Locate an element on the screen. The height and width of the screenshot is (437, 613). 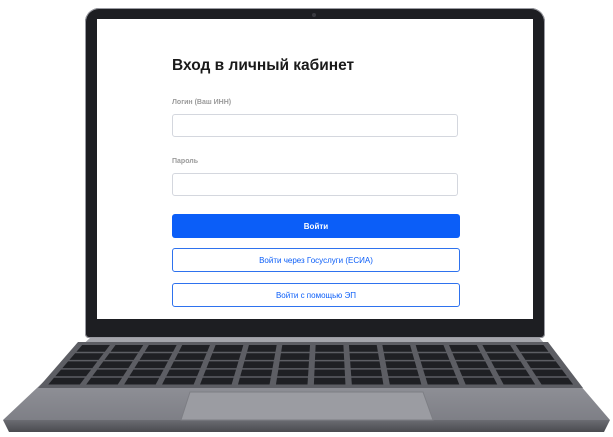
gosuslugi-login-button: Войти через Госуслуги (ЕСИА) is located at coordinates (316, 260).